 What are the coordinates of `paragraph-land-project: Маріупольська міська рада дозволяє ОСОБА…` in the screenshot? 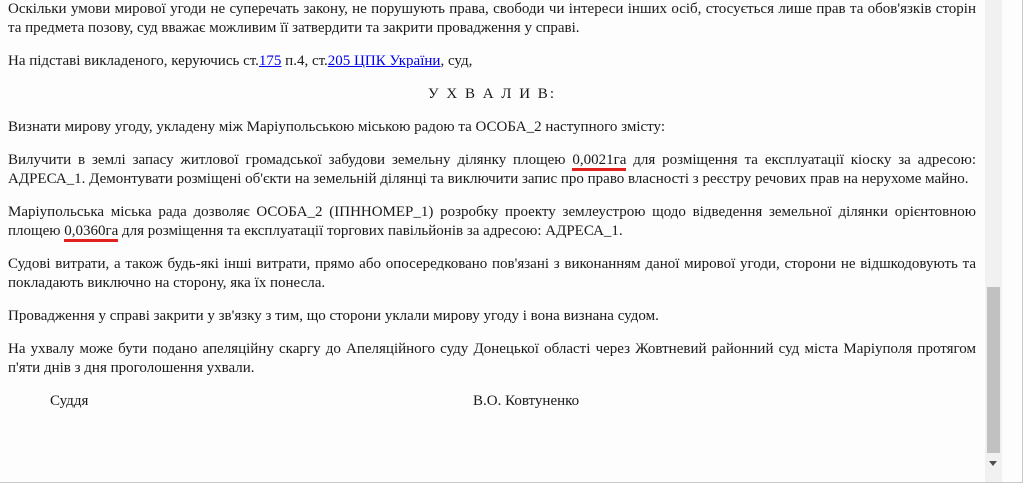 It's located at (492, 222).